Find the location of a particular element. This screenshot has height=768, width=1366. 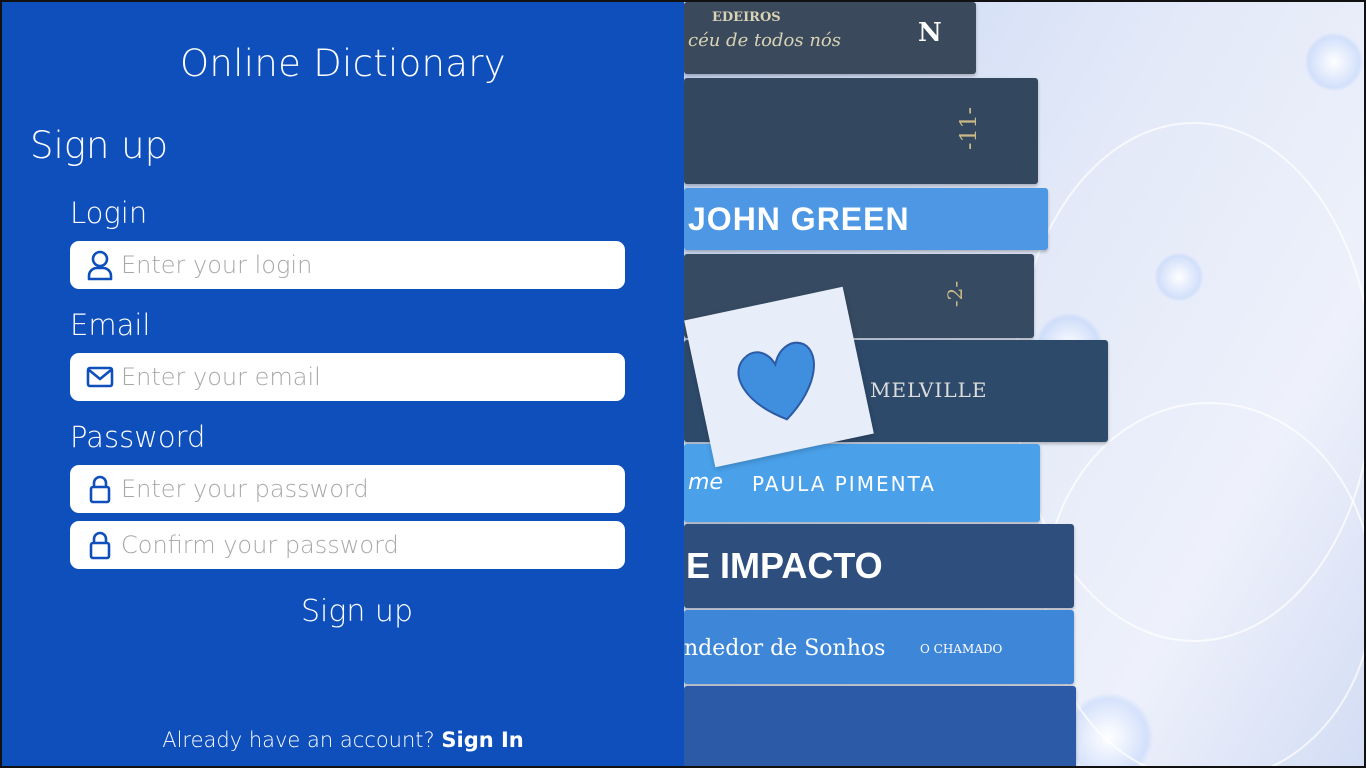

book-spine: -11- is located at coordinates (861, 131).